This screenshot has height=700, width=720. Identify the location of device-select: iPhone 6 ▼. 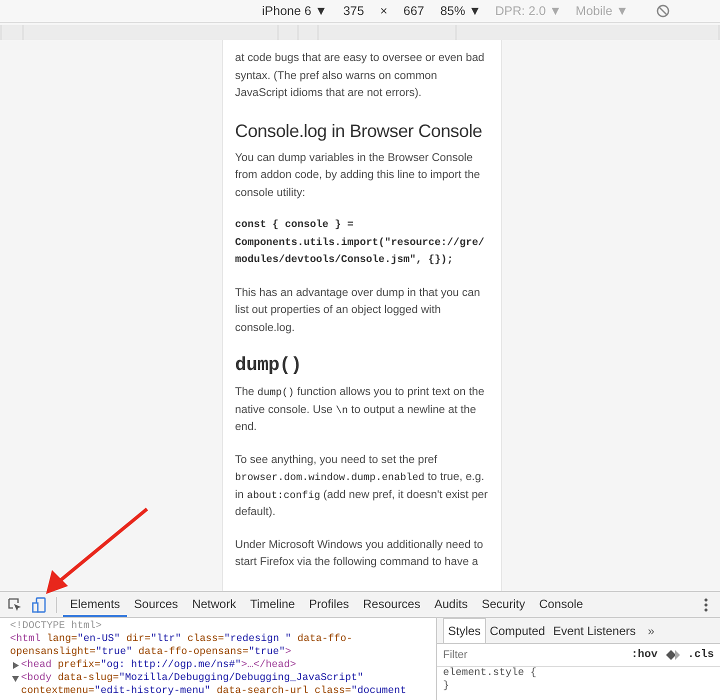
(295, 11).